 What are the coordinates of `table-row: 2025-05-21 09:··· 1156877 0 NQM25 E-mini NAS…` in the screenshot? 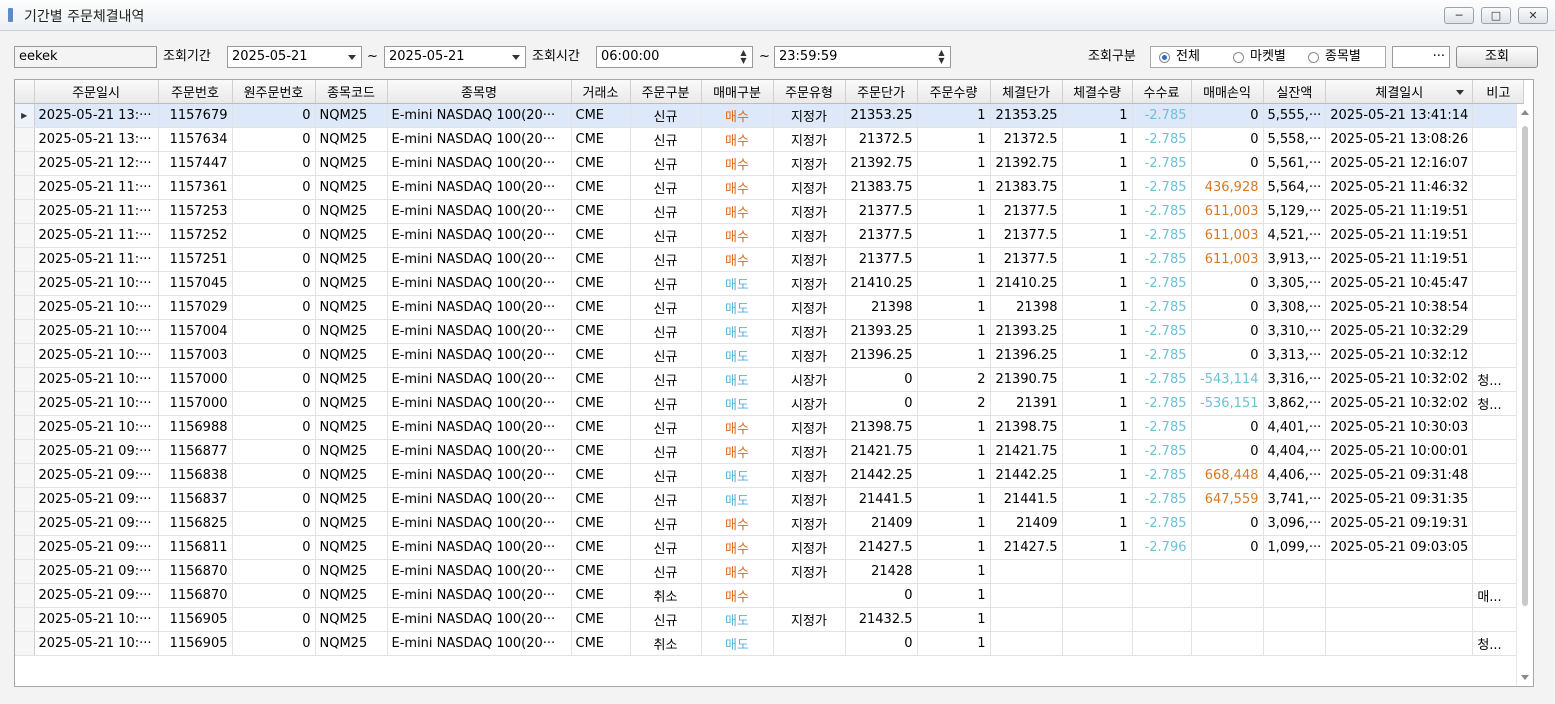 It's located at (770, 451).